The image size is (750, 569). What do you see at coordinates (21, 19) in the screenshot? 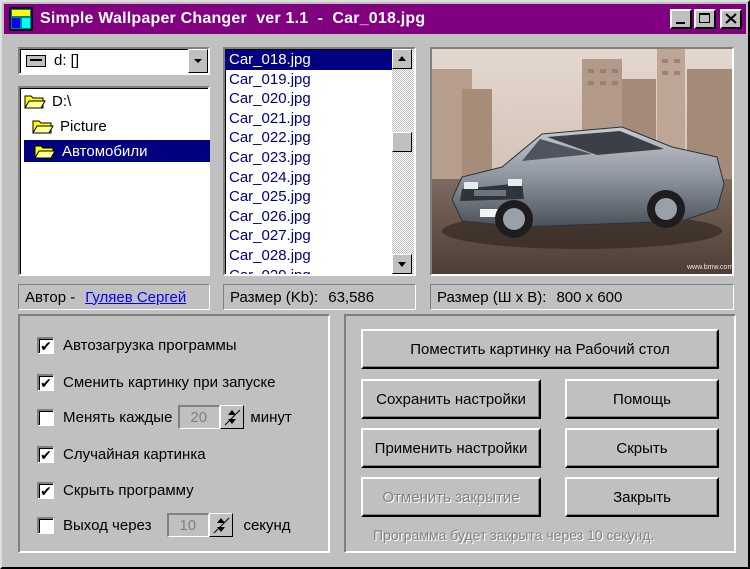
I see `app-logo-icon` at bounding box center [21, 19].